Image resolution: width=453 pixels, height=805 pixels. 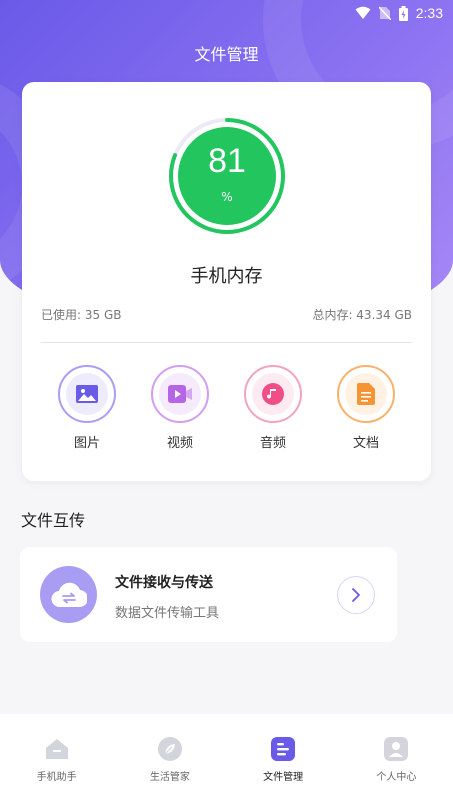 I want to click on battery-icon, so click(x=403, y=13).